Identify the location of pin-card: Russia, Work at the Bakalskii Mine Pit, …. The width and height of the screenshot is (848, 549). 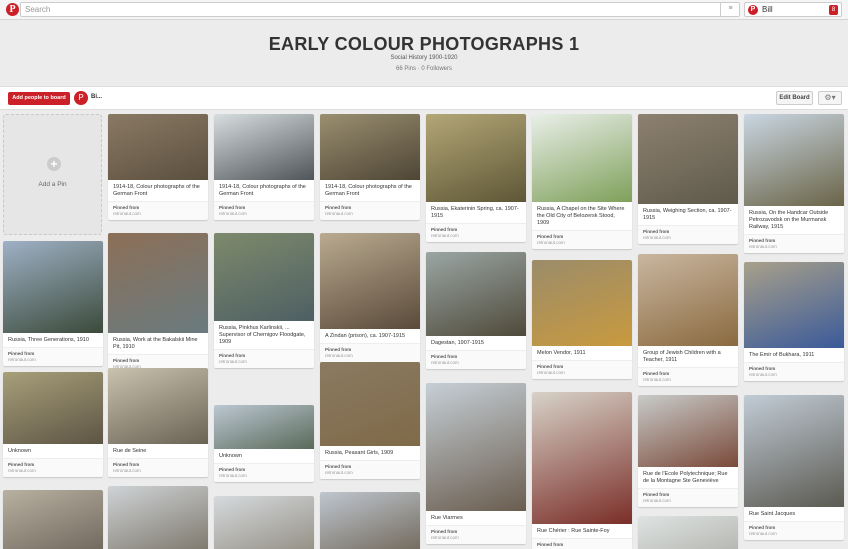
(158, 303).